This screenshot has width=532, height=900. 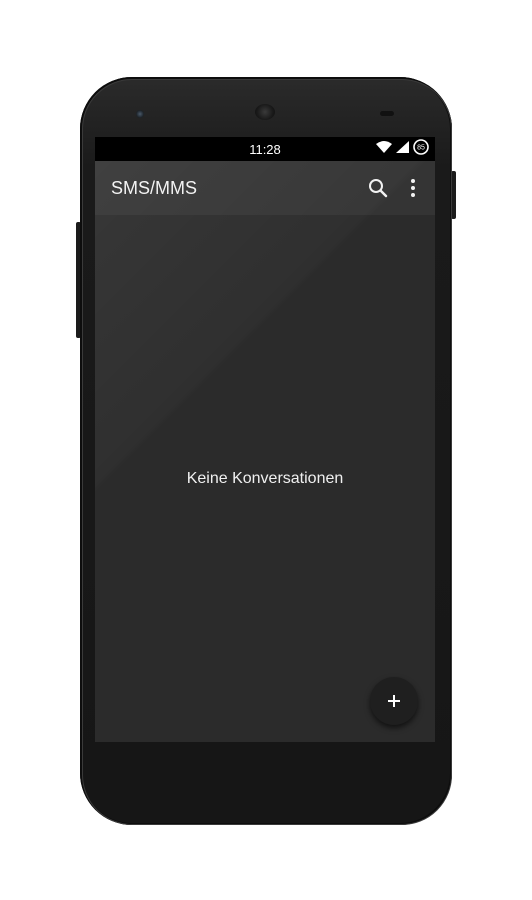 I want to click on front-camera-icon, so click(x=140, y=114).